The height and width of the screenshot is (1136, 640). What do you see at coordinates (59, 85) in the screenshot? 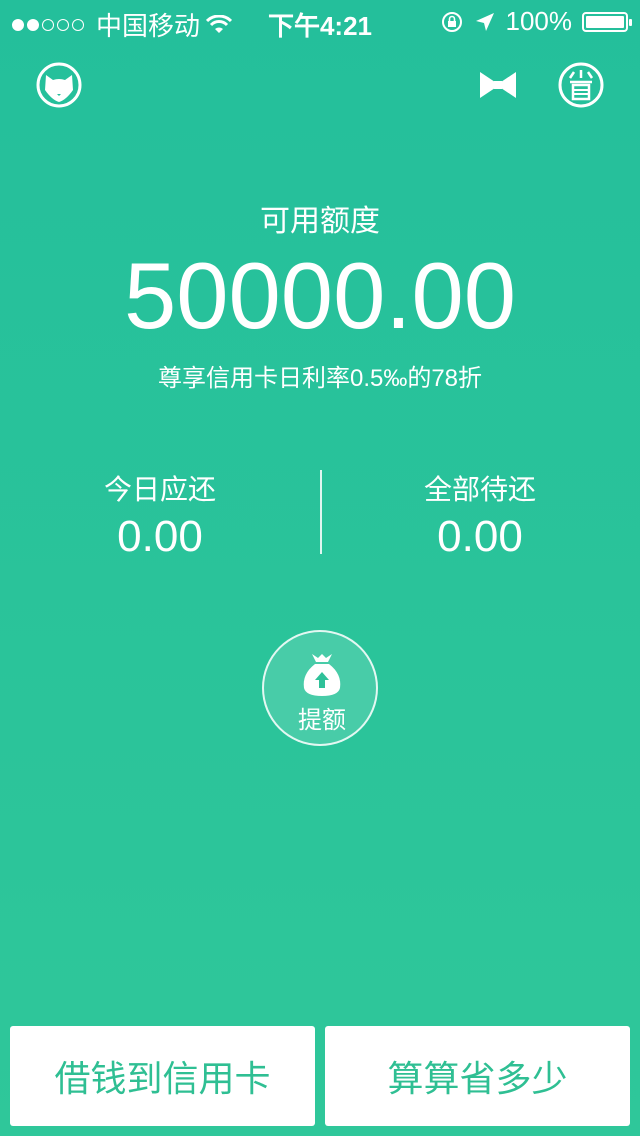
I see `cat-avatar-icon` at bounding box center [59, 85].